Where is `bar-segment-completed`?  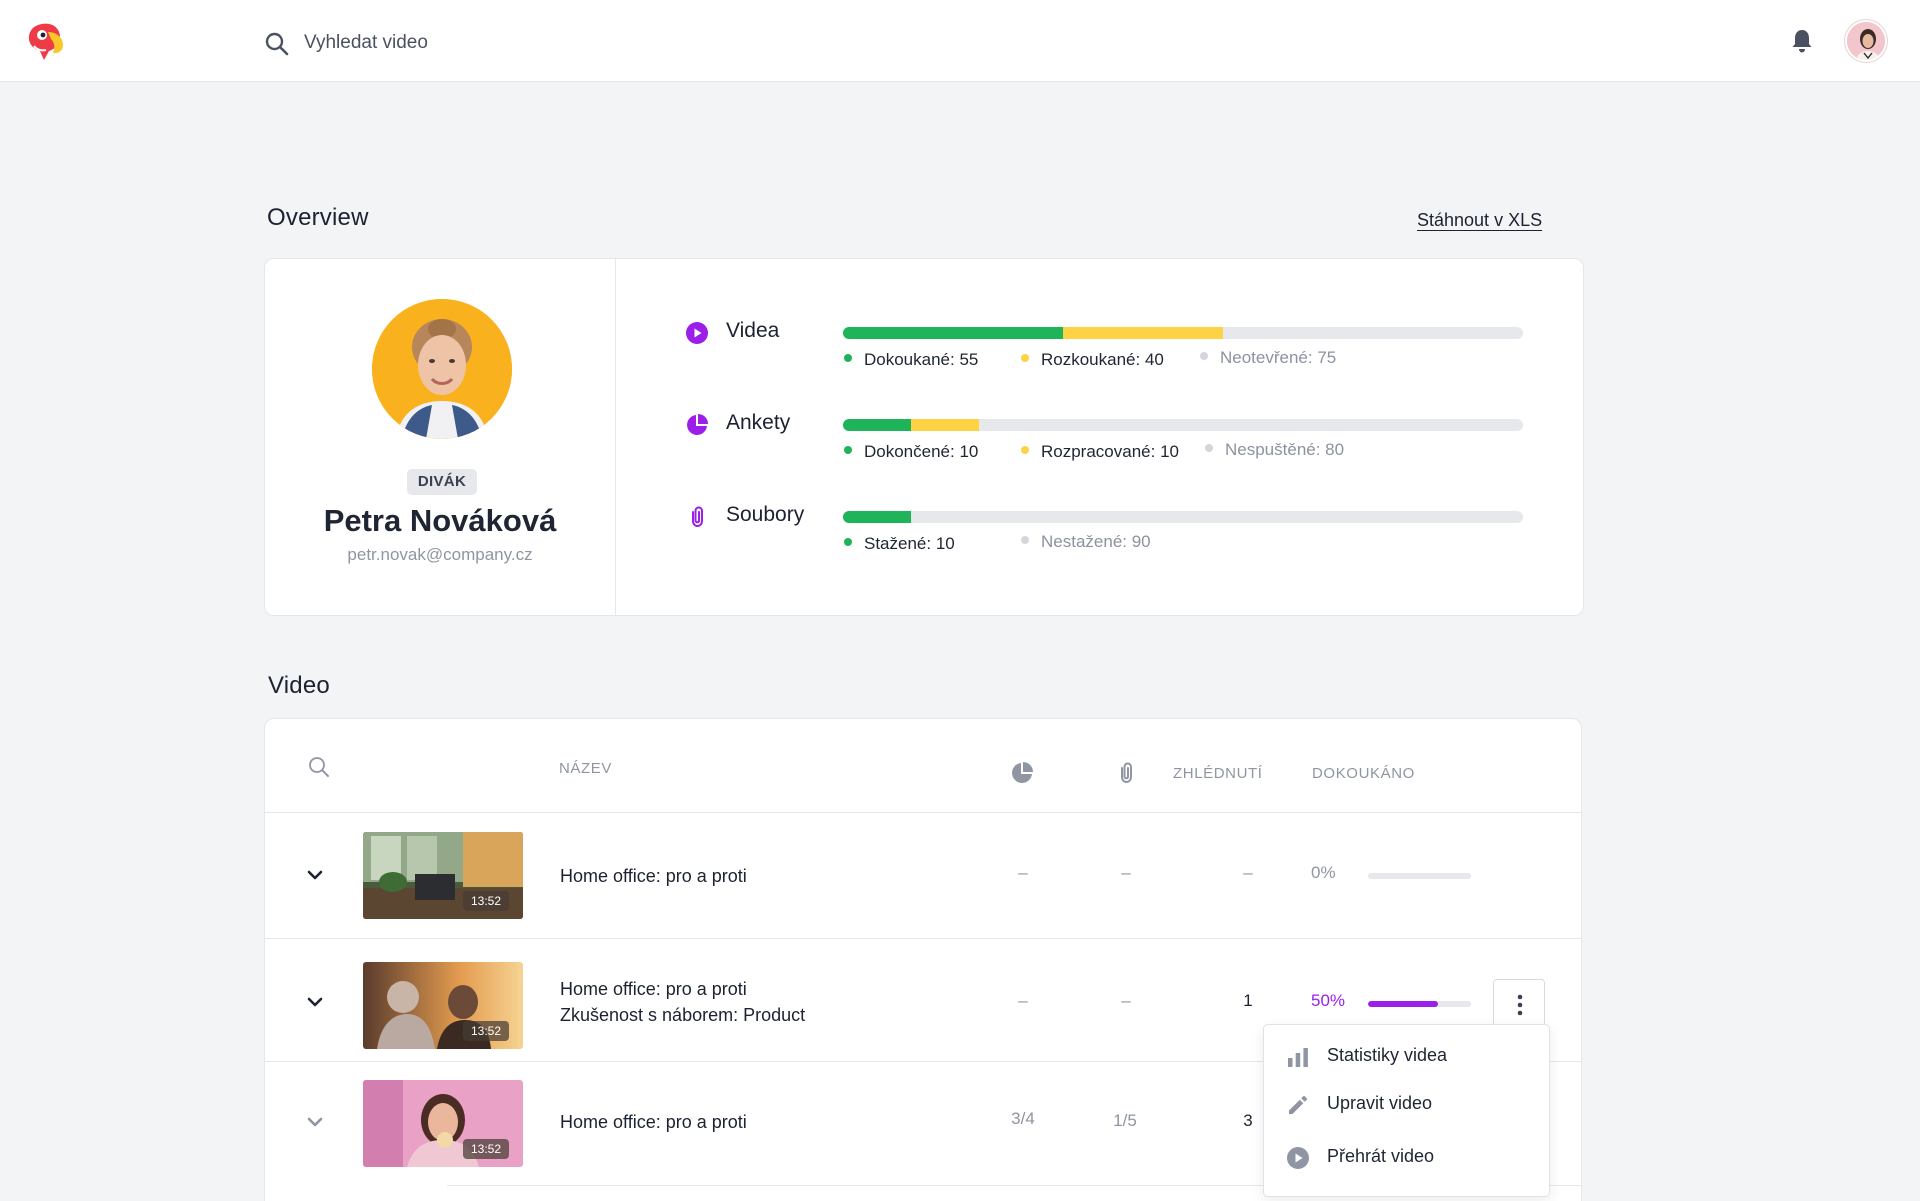 bar-segment-completed is located at coordinates (877, 425).